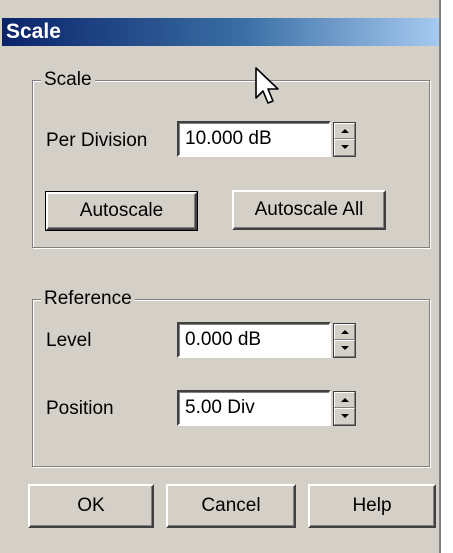 The width and height of the screenshot is (453, 553). Describe the element at coordinates (231, 506) in the screenshot. I see `cancel-button: Cancel` at that location.